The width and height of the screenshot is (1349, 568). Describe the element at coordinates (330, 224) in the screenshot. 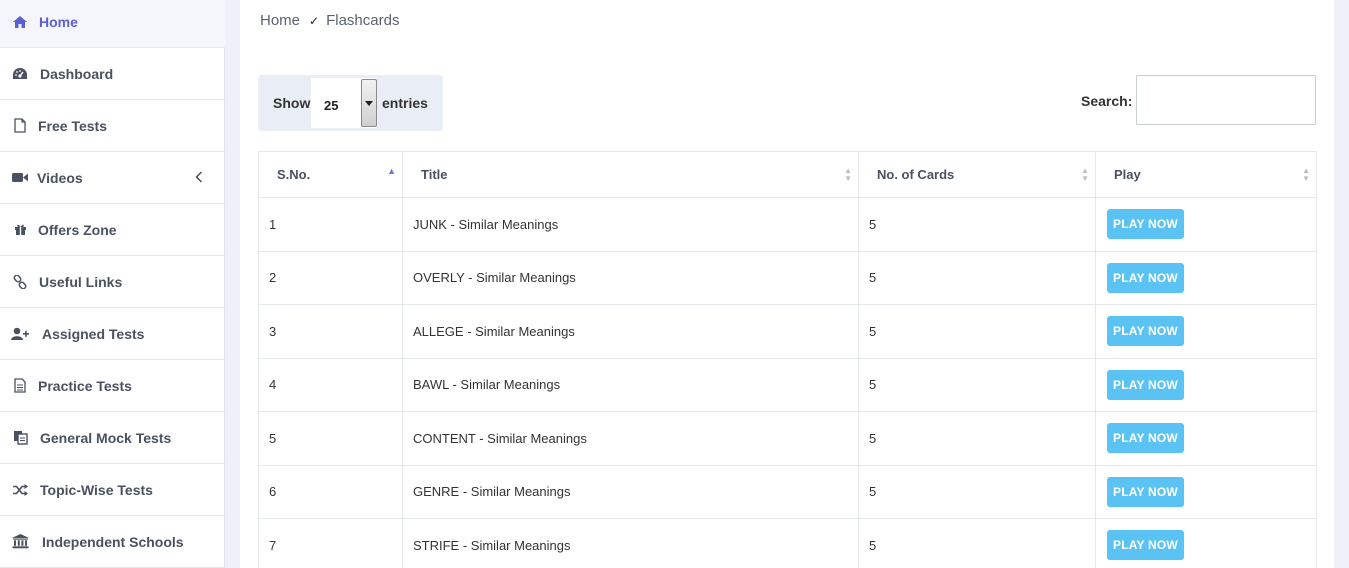

I see `cell-sno: 1` at that location.